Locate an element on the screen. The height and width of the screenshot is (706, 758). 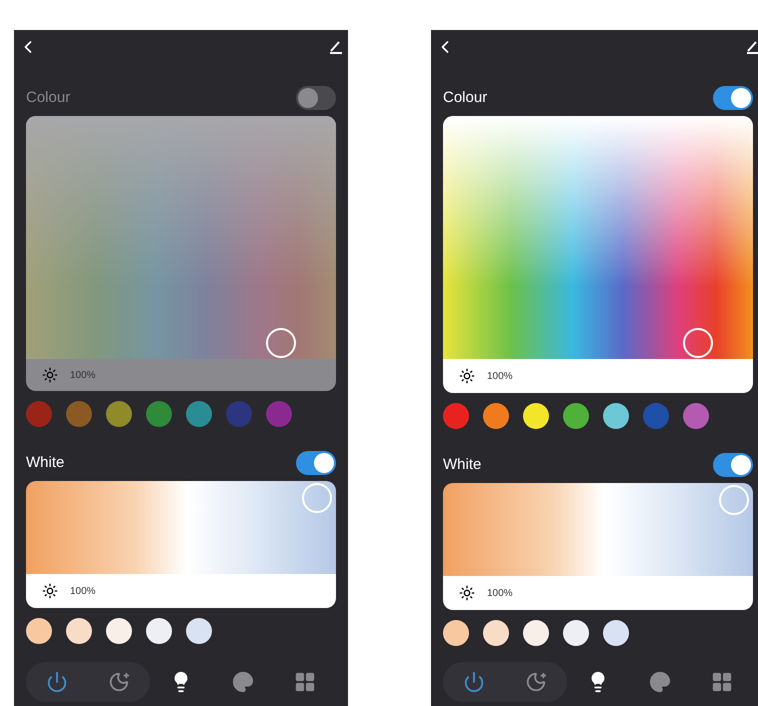
colour-picker is located at coordinates (598, 237).